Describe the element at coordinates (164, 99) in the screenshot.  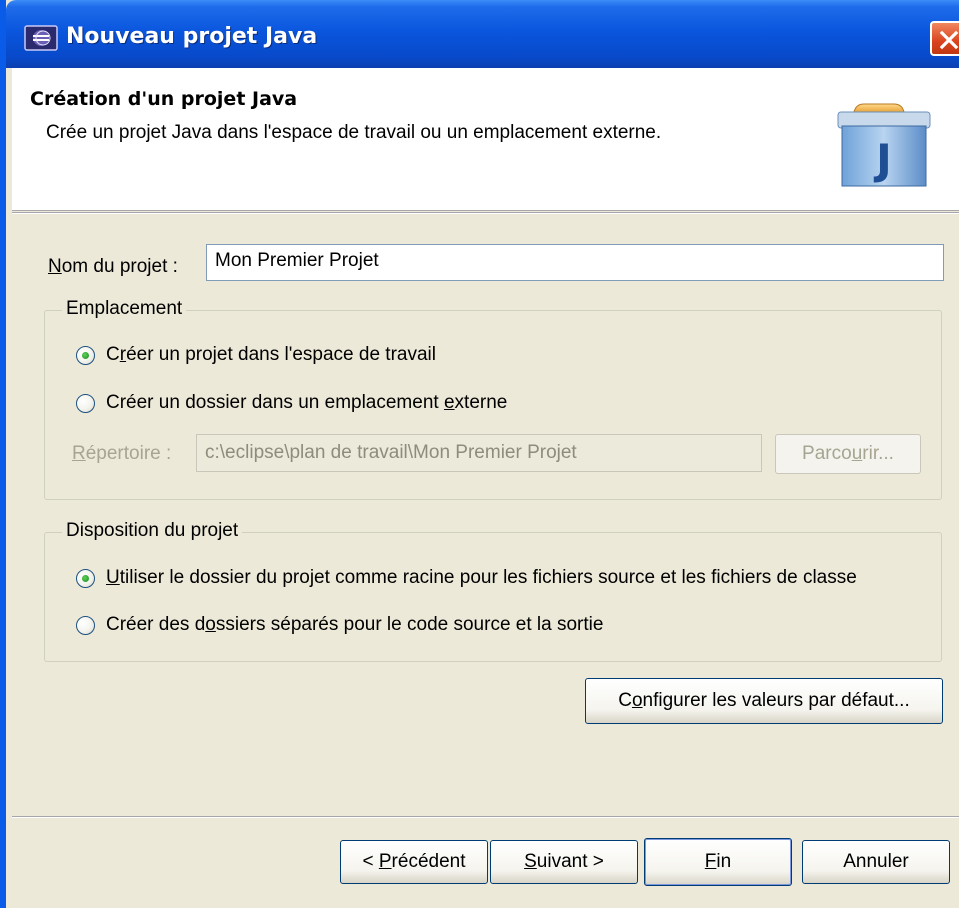
I see `page-title: Création d'un projet Java` at that location.